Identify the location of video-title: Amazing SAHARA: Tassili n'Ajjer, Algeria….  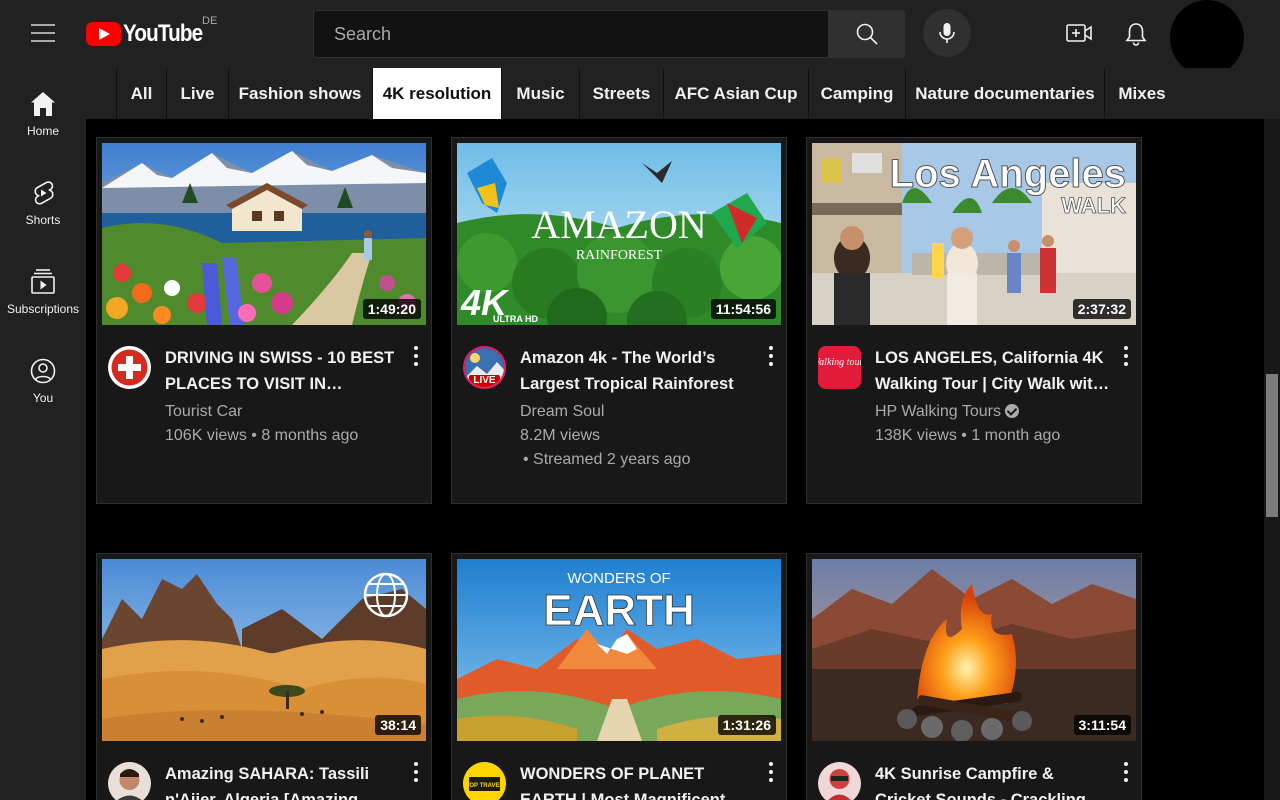
(283, 780).